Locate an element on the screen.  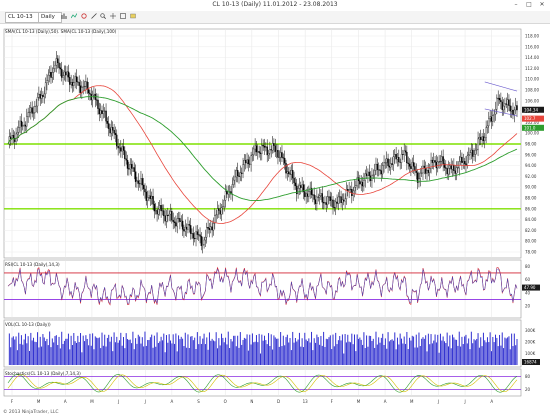
properties-icon is located at coordinates (133, 16).